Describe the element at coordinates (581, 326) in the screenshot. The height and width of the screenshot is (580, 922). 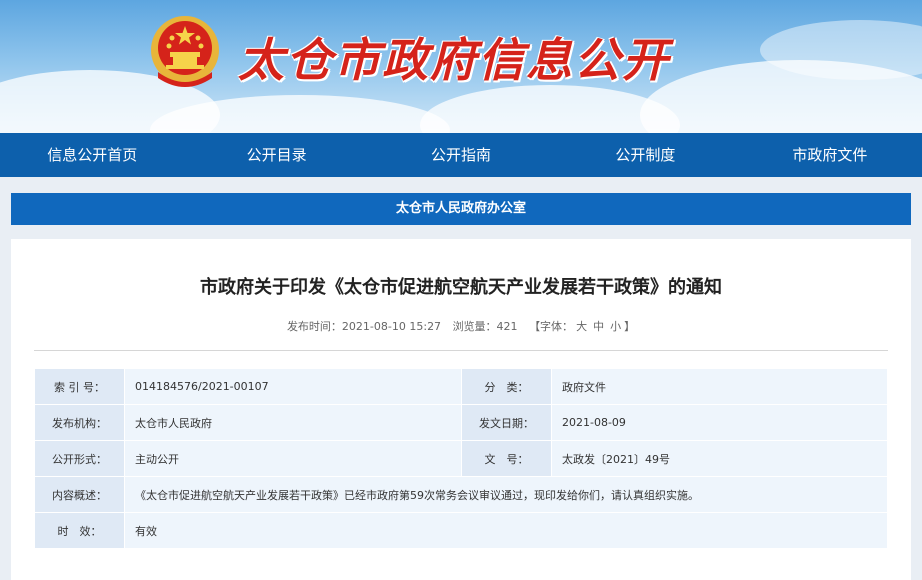
I see `font-large-link: 大` at that location.